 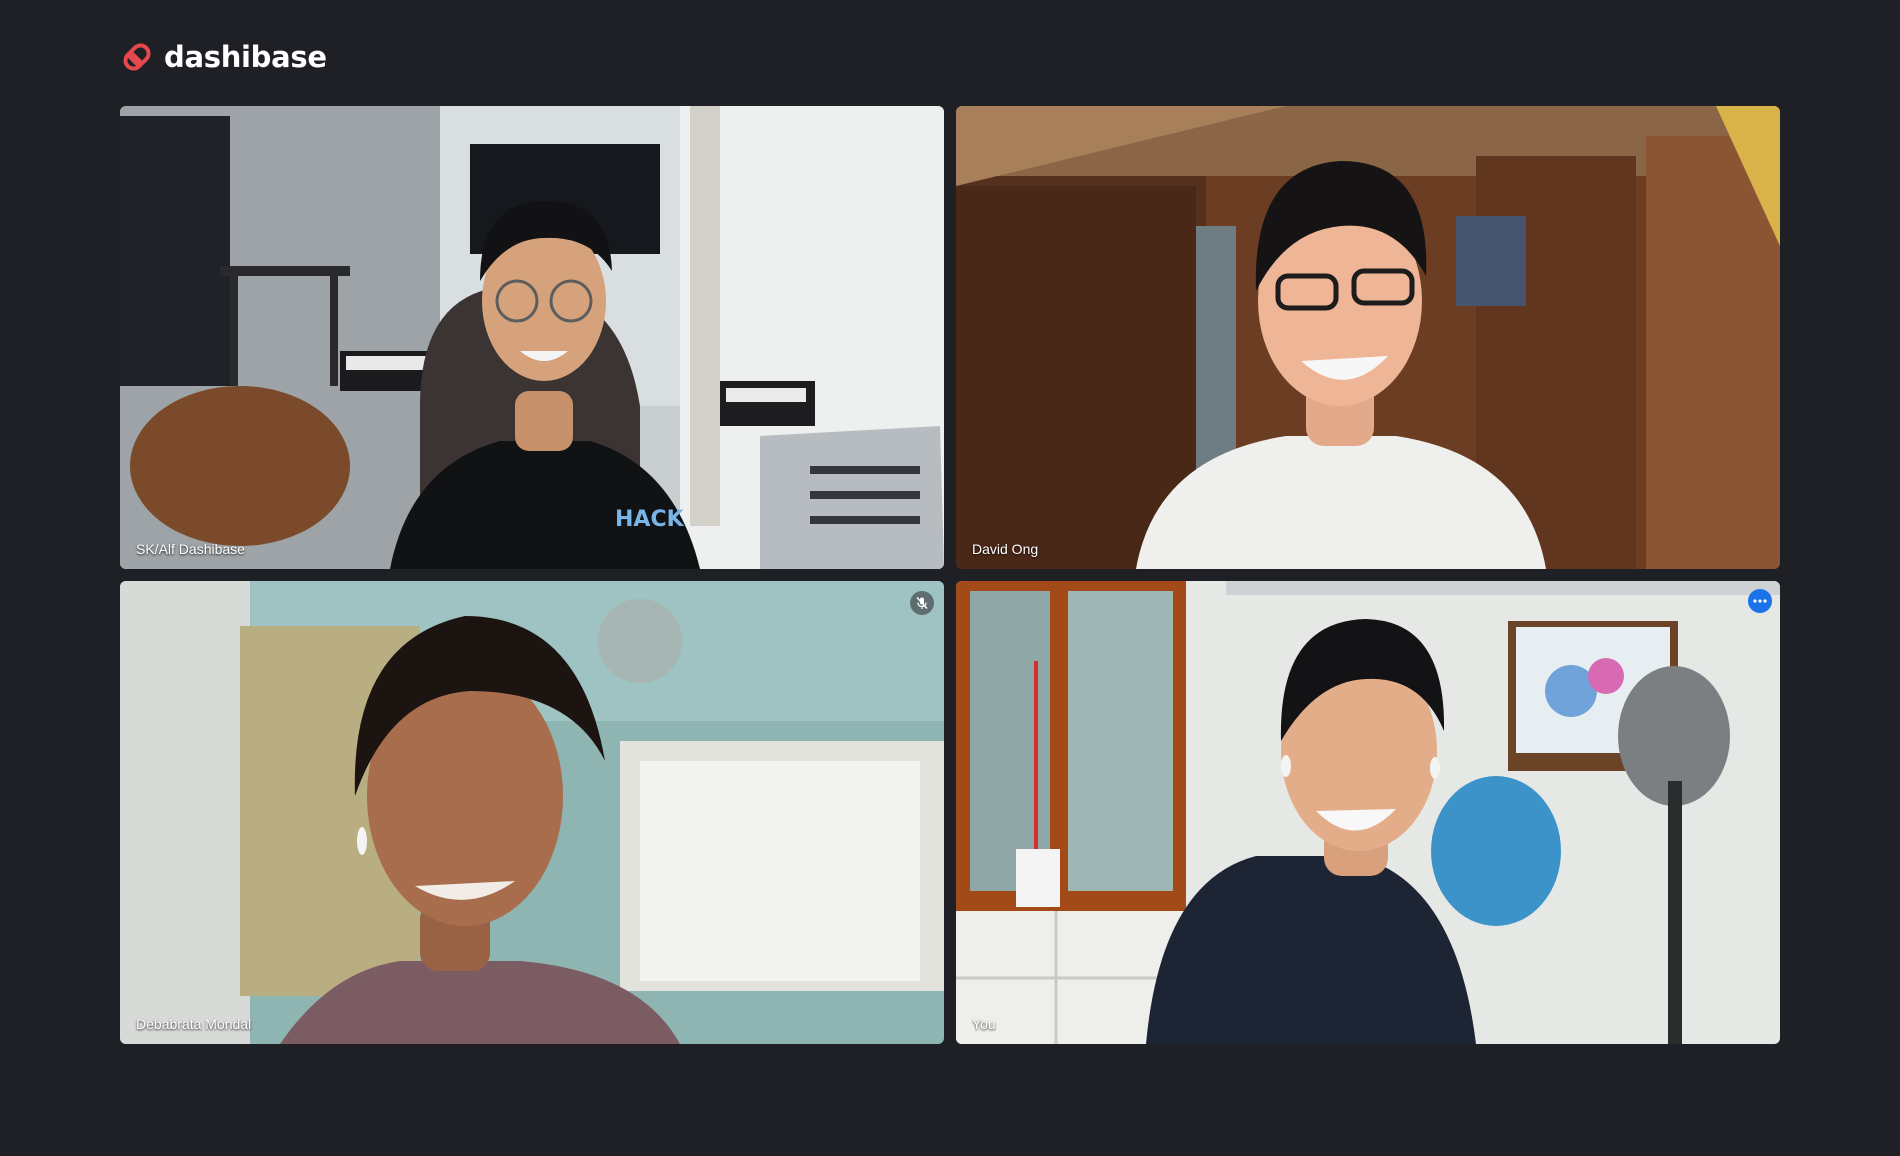 I want to click on participant-name: SK/Alf Dashibase, so click(x=190, y=549).